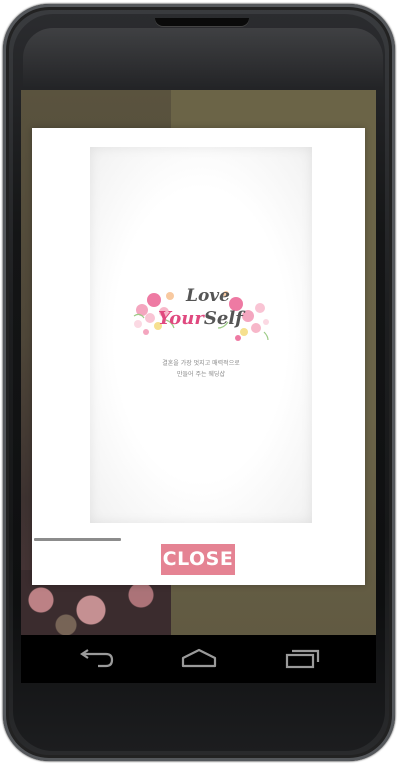  I want to click on home-icon, so click(199, 658).